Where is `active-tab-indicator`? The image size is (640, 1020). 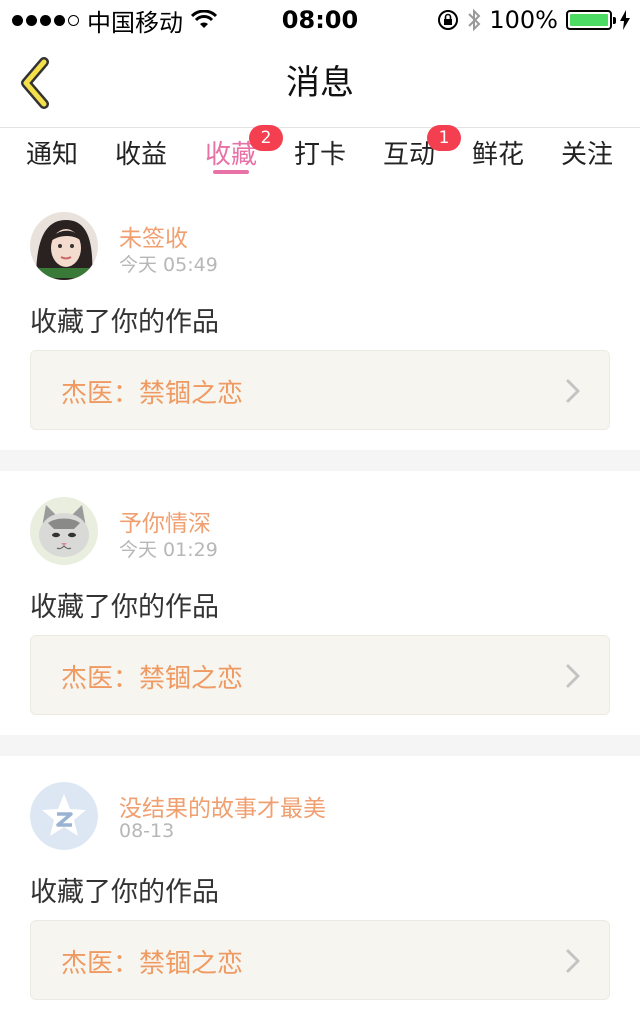
active-tab-indicator is located at coordinates (231, 172).